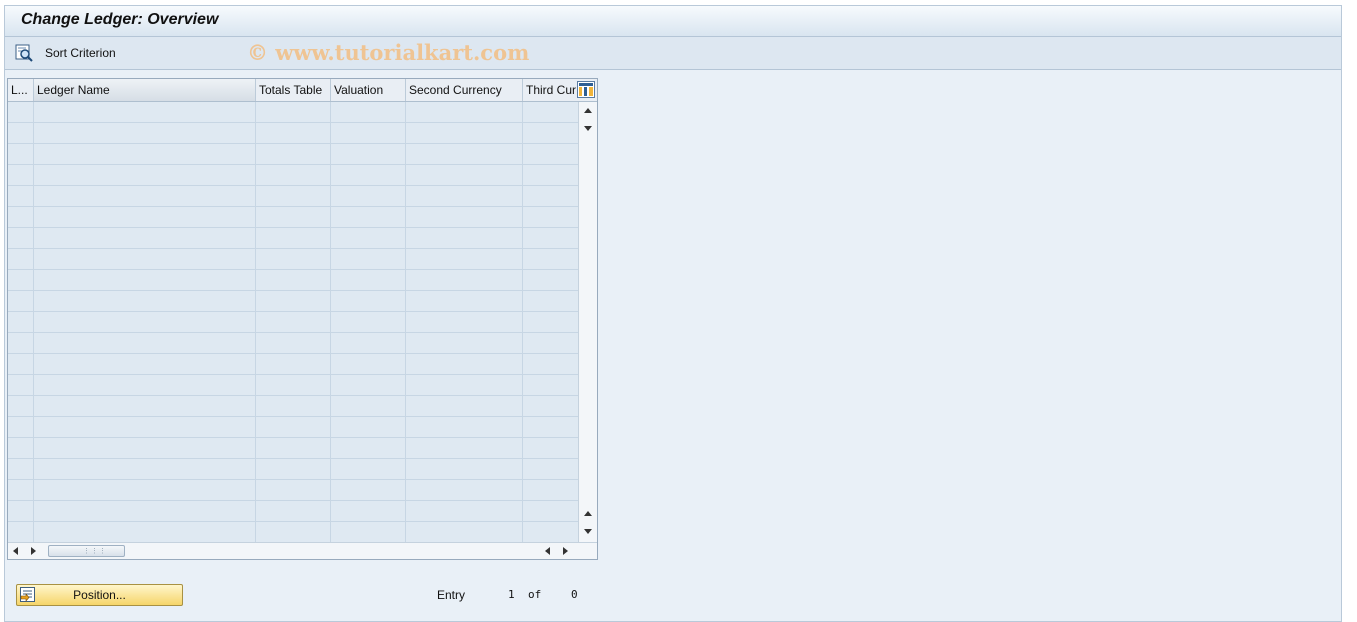 This screenshot has width=1357, height=622. I want to click on column-header-totals-table: Totals Table, so click(293, 90).